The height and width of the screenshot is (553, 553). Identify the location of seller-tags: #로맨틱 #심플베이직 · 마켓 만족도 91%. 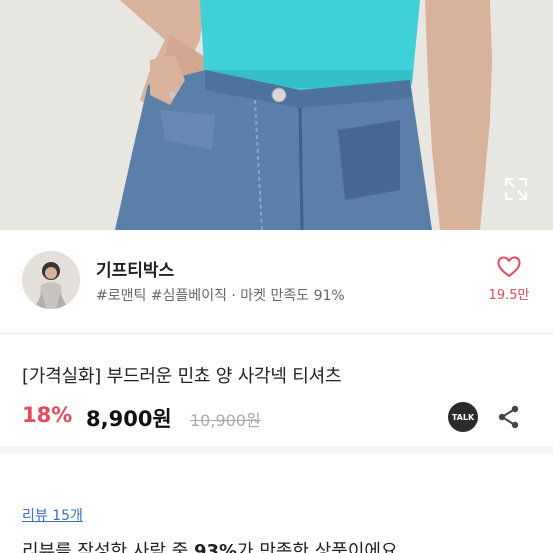
(220, 296).